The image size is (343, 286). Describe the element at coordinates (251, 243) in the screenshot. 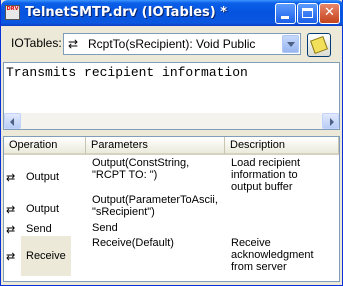

I see `description-line: Receive` at that location.